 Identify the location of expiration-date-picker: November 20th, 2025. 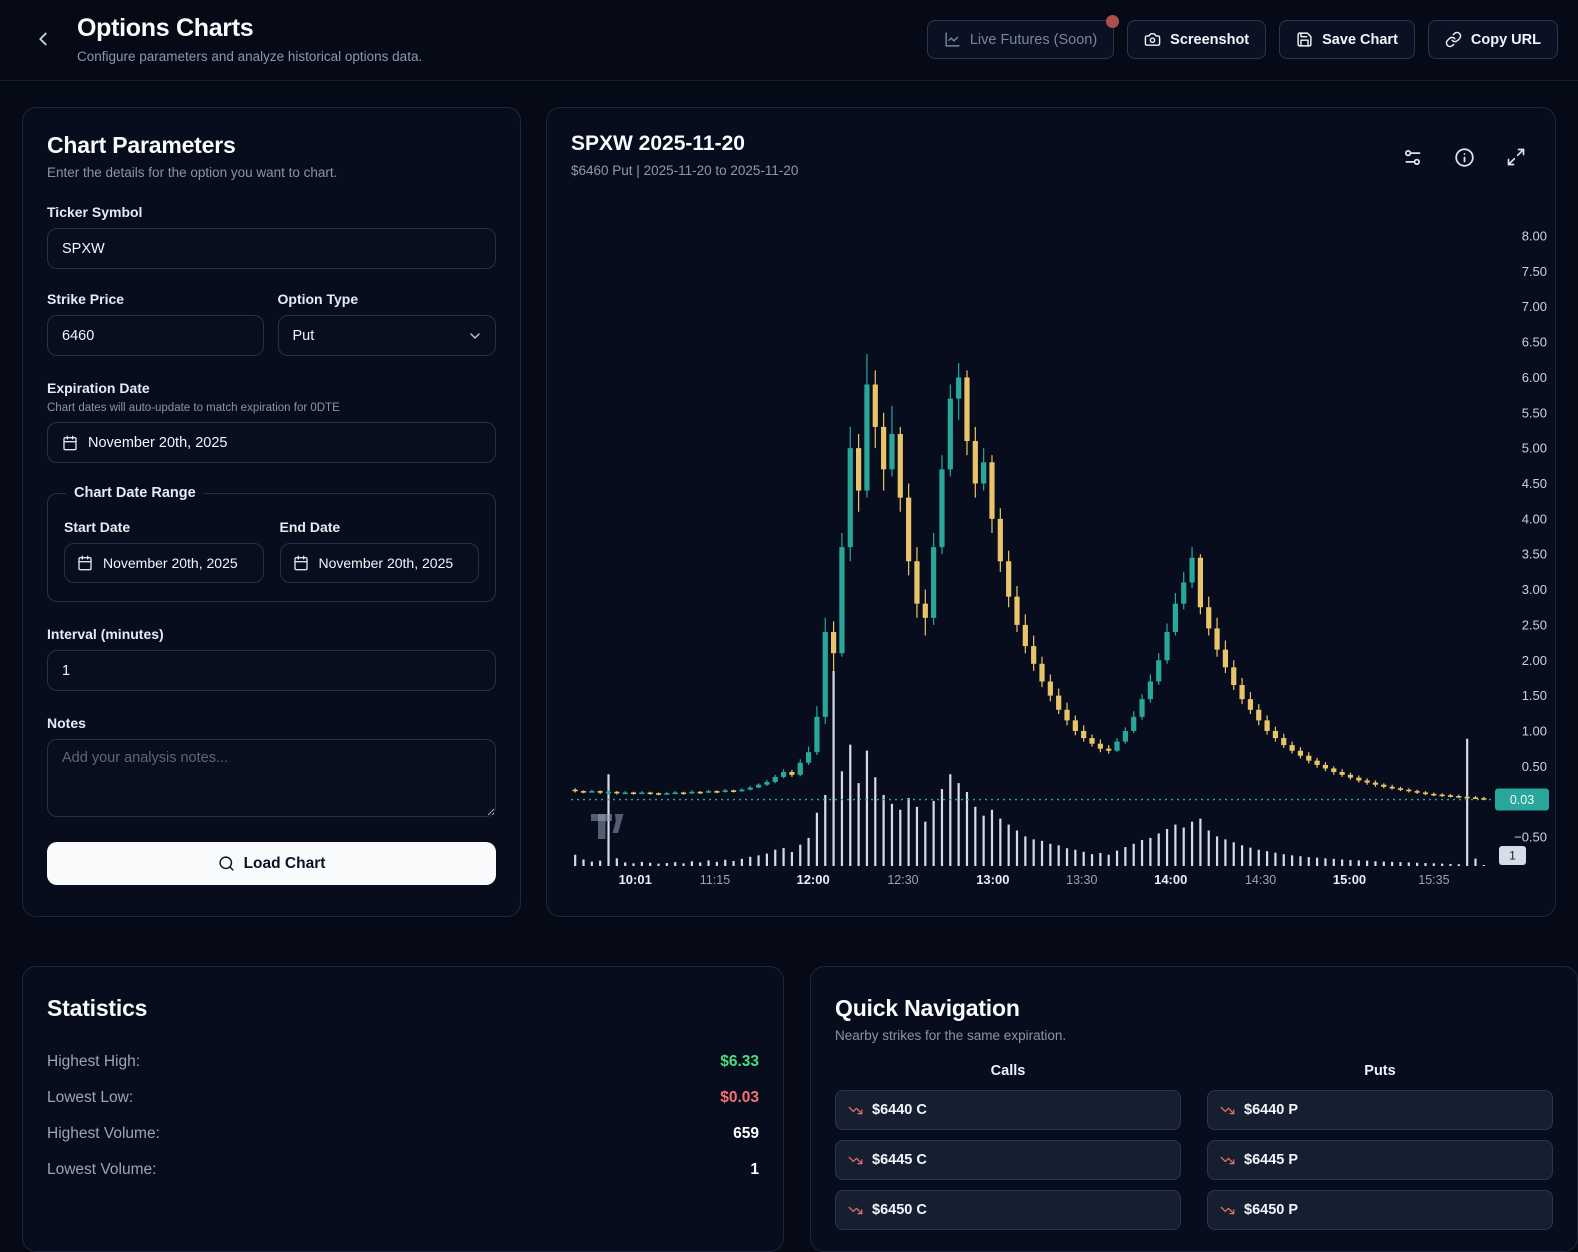
(271, 442).